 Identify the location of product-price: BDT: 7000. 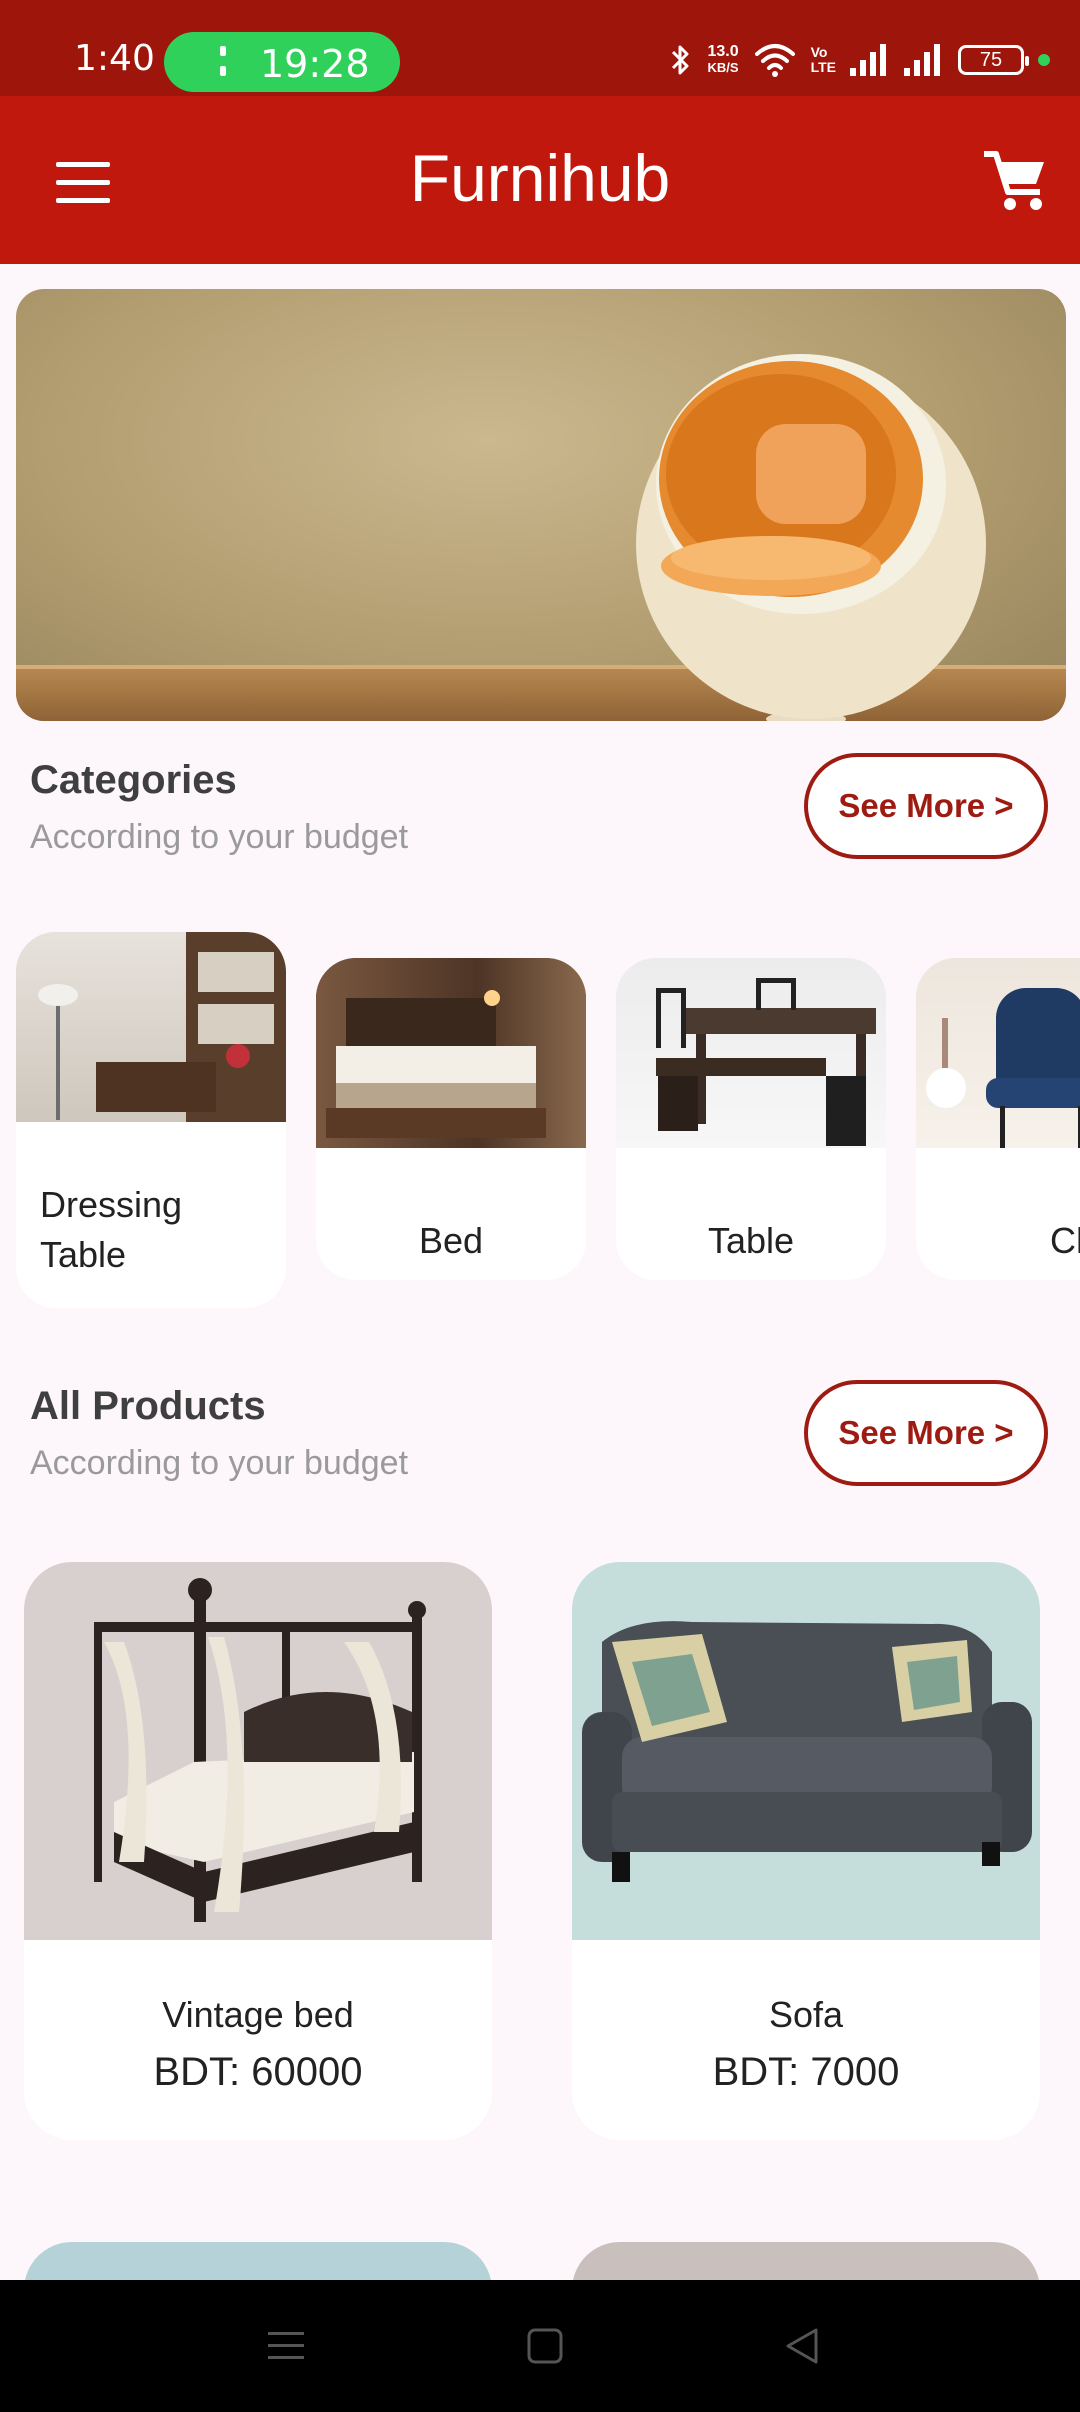
(806, 2072).